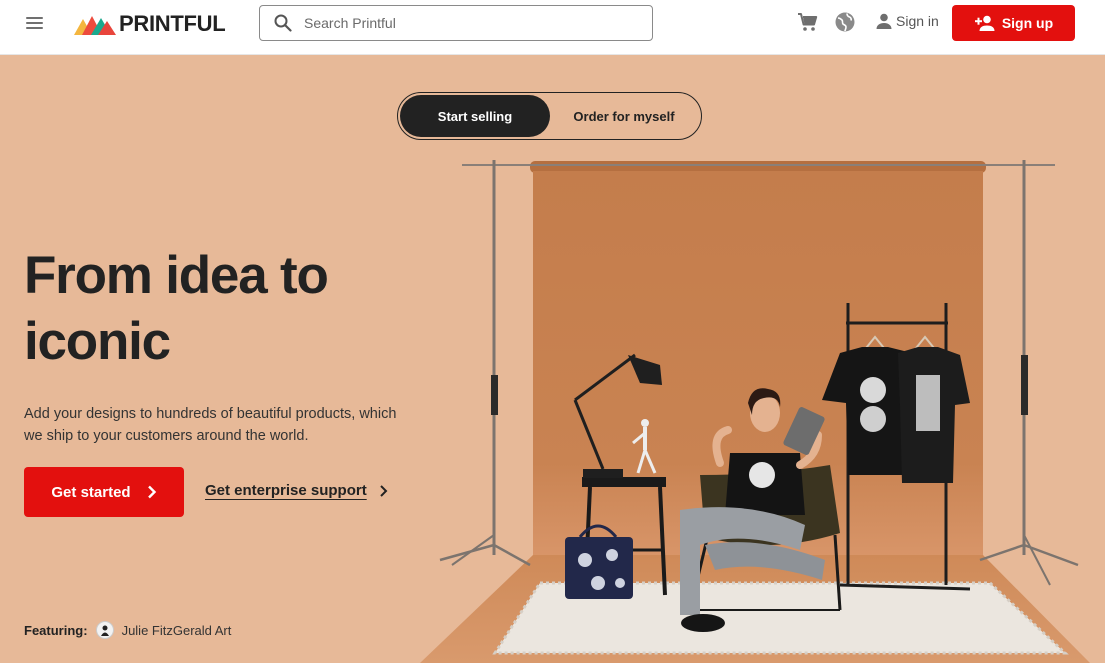 The height and width of the screenshot is (663, 1105). What do you see at coordinates (35, 23) in the screenshot?
I see `hamburger-menu-icon` at bounding box center [35, 23].